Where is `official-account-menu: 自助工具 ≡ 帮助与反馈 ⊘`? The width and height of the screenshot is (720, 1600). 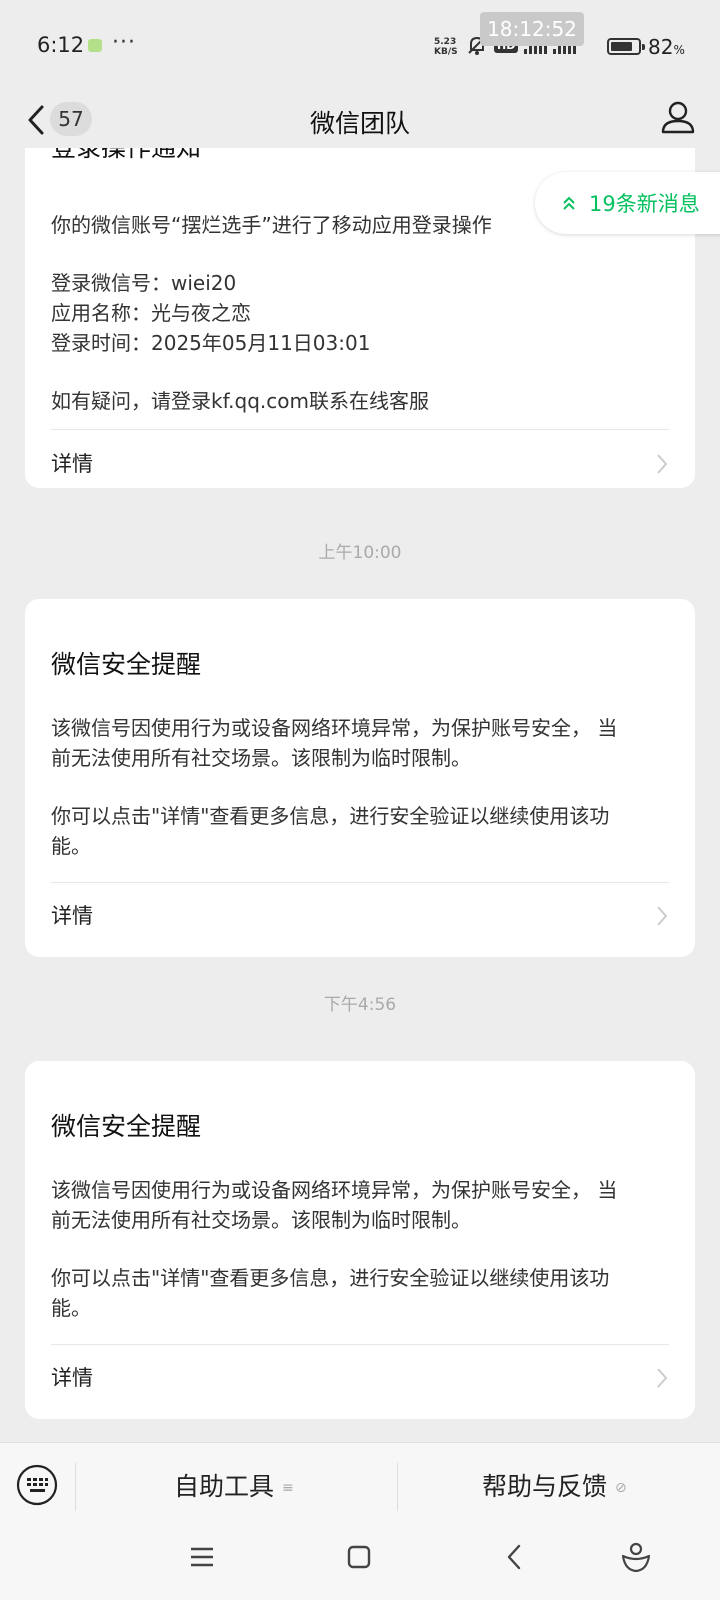
official-account-menu: 自助工具 ≡ 帮助与反馈 ⊘ is located at coordinates (360, 1483).